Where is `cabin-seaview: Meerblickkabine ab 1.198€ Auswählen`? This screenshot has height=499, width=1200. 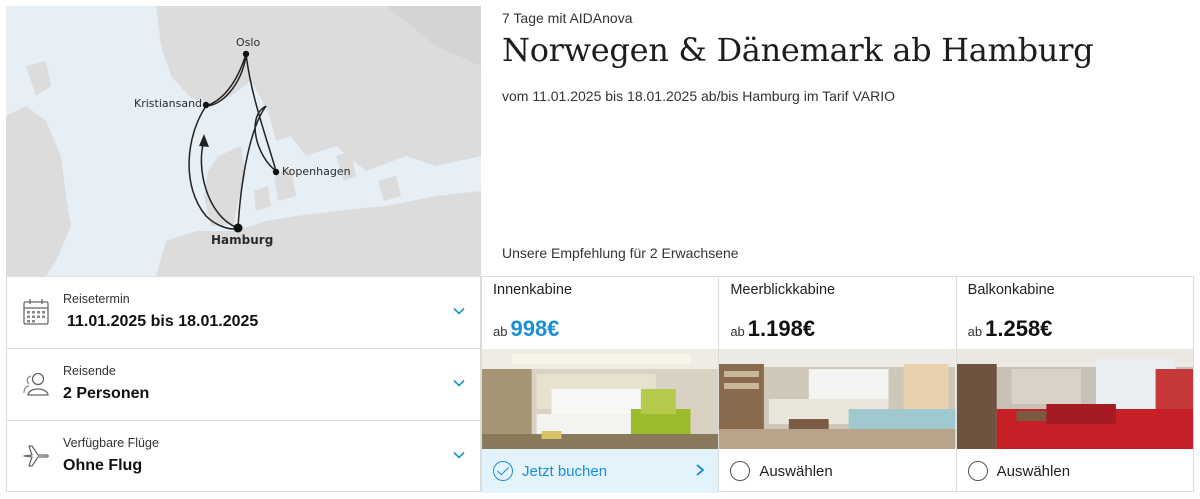
cabin-seaview: Meerblickkabine ab 1.198€ Auswählen is located at coordinates (837, 385).